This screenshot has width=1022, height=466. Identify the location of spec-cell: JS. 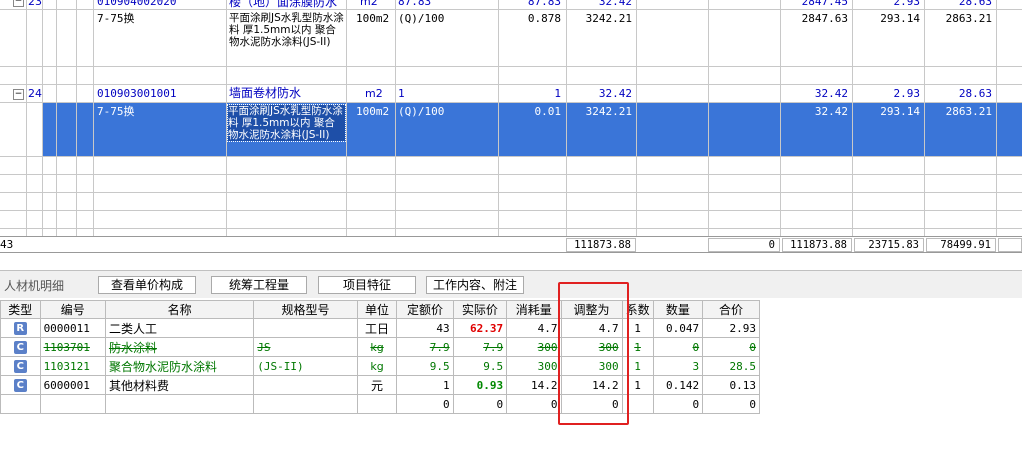
(305, 347).